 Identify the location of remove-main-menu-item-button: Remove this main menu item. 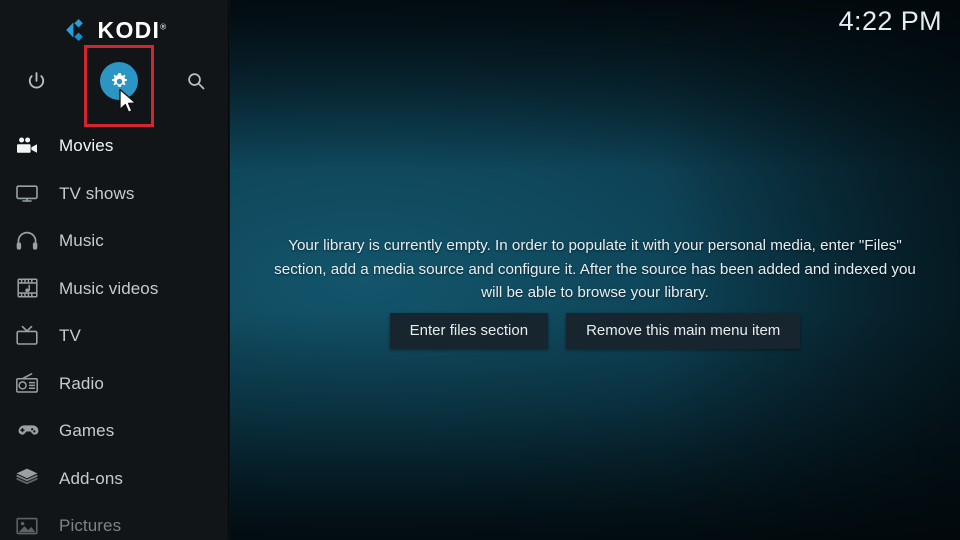
(683, 331).